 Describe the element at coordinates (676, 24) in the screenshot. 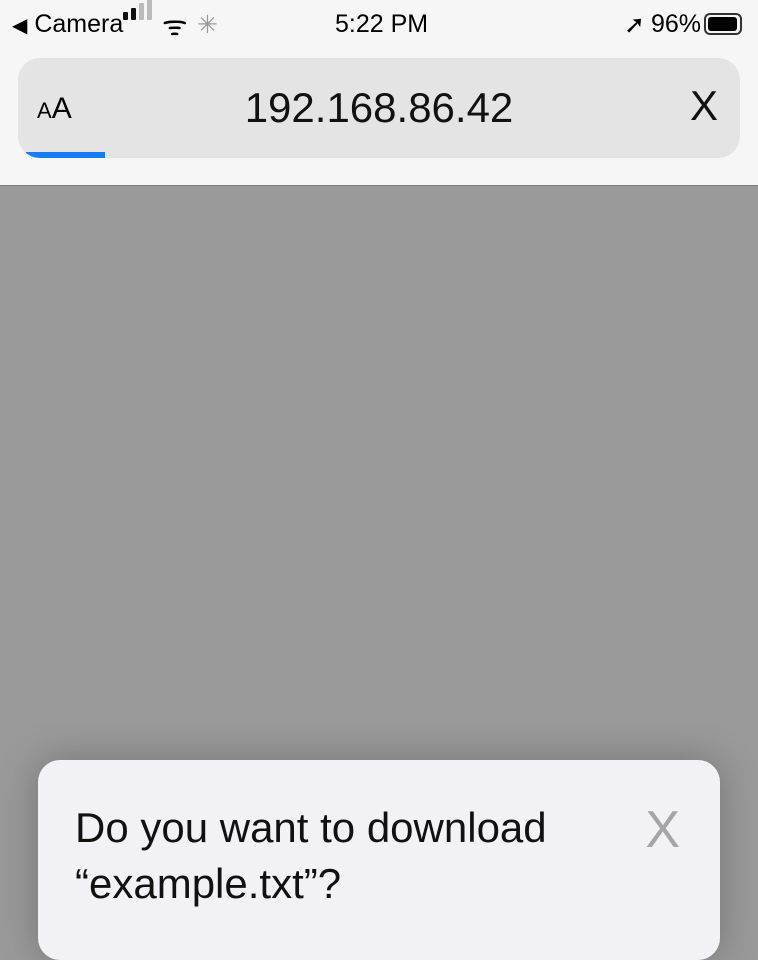

I see `battery-percent: 96%` at that location.